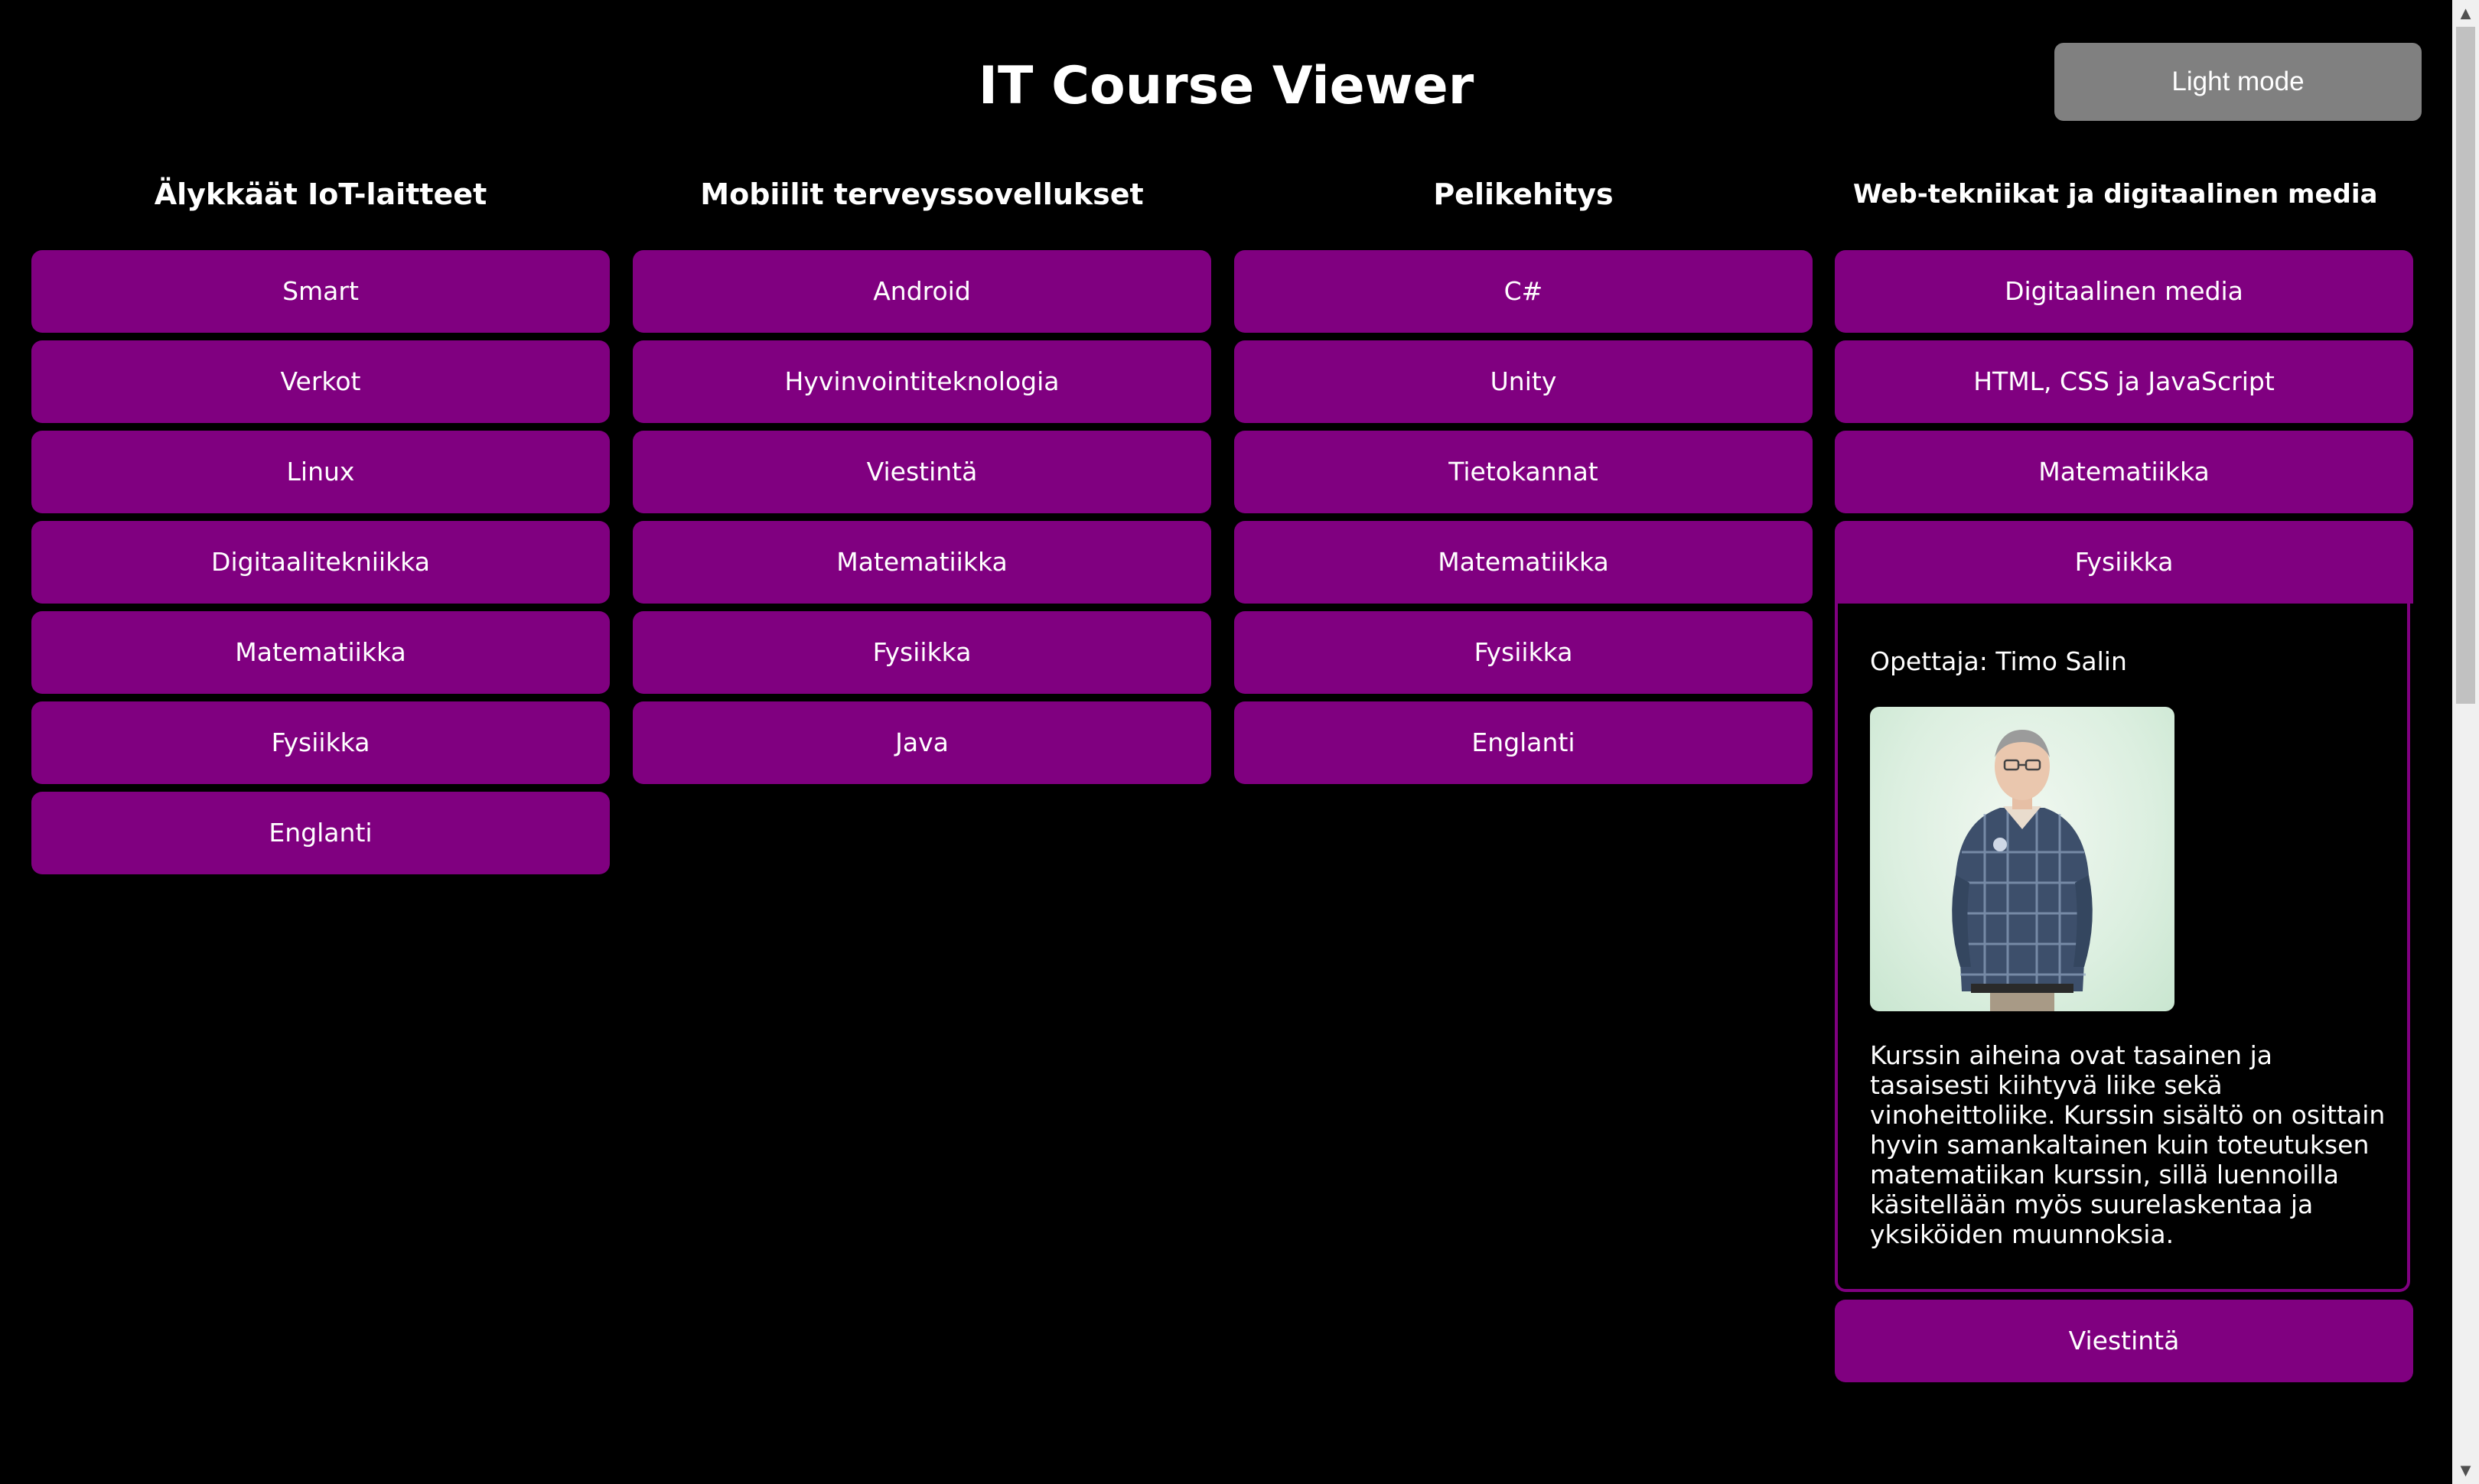 The image size is (2479, 1484). I want to click on course-button: HTML, CSS ja JavaScript, so click(2124, 381).